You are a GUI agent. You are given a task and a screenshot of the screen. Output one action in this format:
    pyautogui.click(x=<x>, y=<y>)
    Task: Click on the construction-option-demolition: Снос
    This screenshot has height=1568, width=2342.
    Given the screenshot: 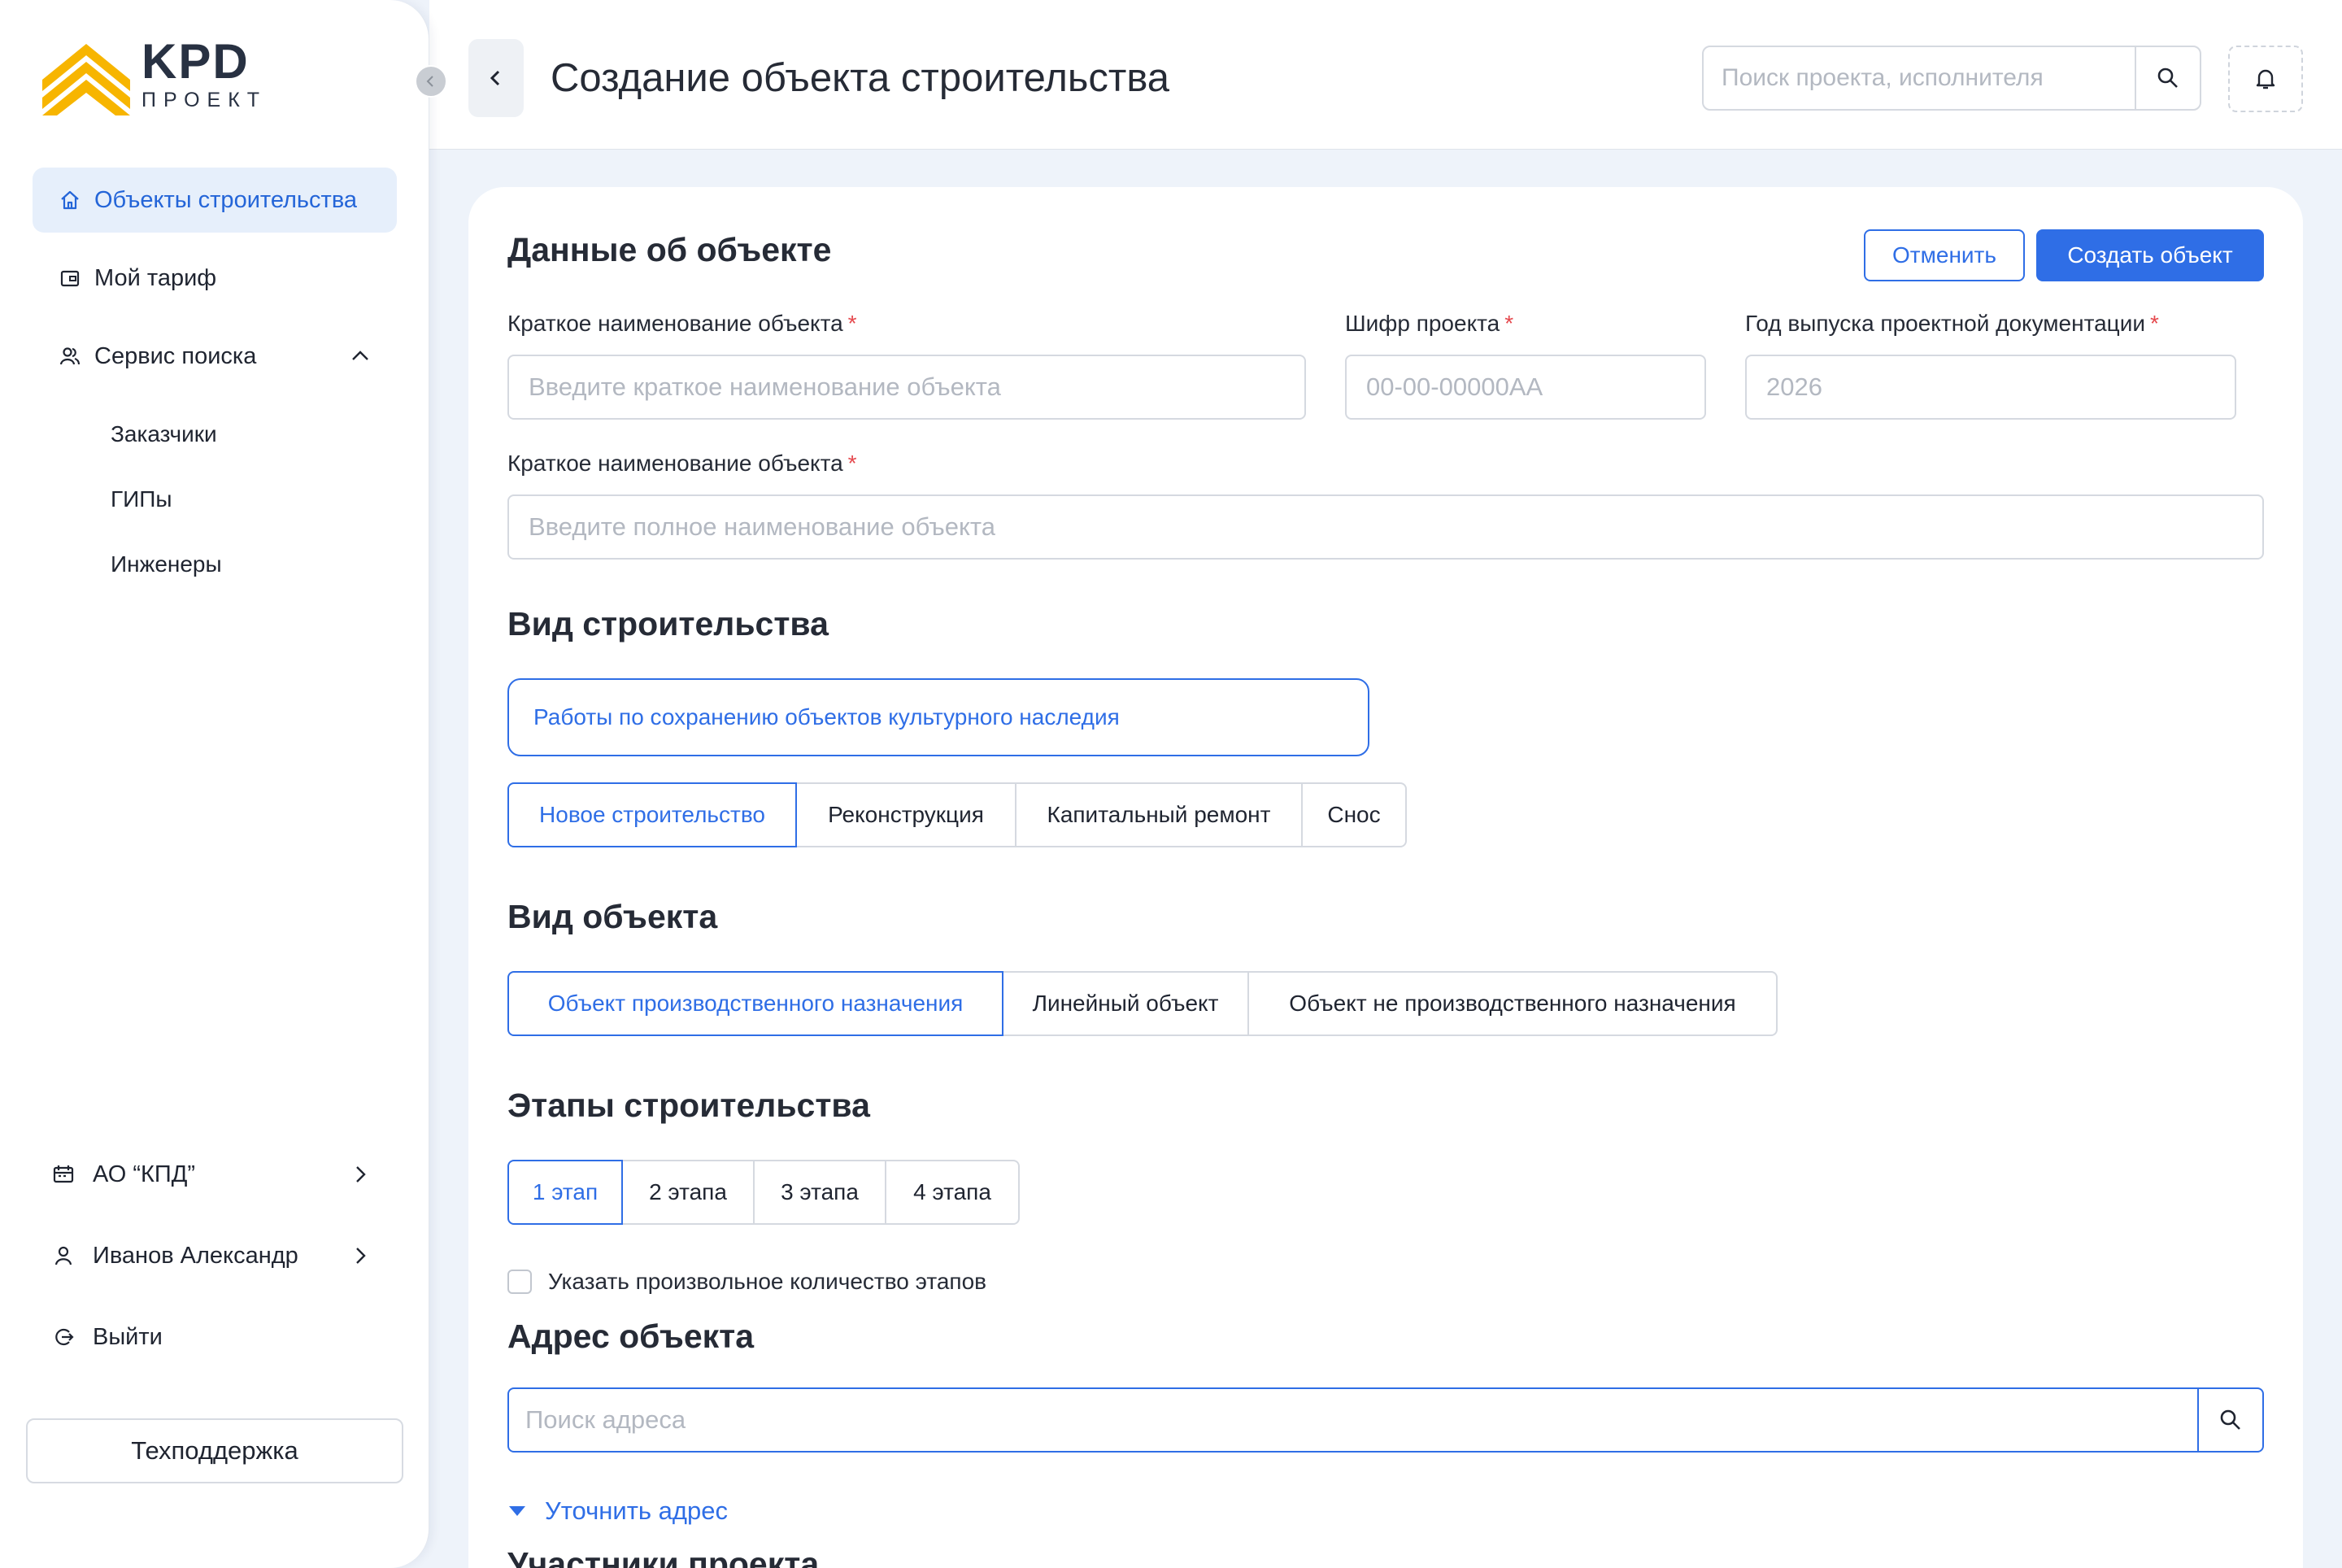 What is the action you would take?
    pyautogui.click(x=1354, y=814)
    